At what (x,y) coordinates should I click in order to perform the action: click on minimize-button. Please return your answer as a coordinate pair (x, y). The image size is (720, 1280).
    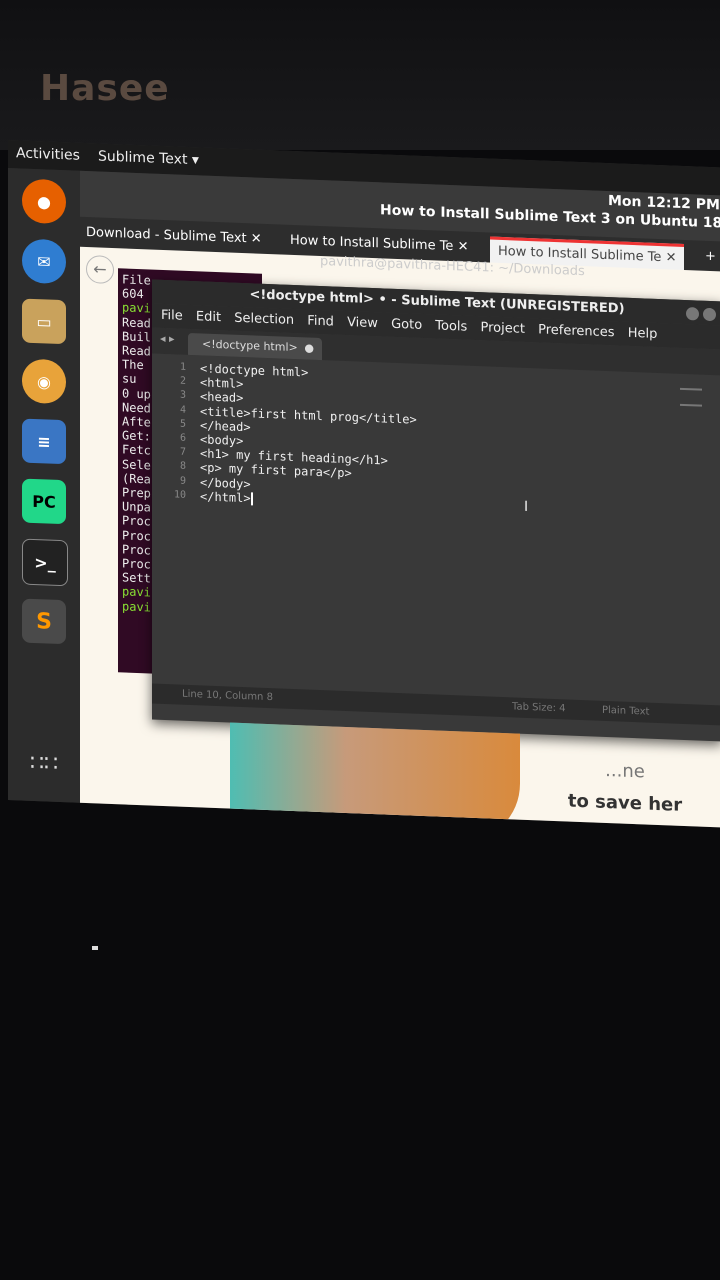
    Looking at the image, I should click on (692, 314).